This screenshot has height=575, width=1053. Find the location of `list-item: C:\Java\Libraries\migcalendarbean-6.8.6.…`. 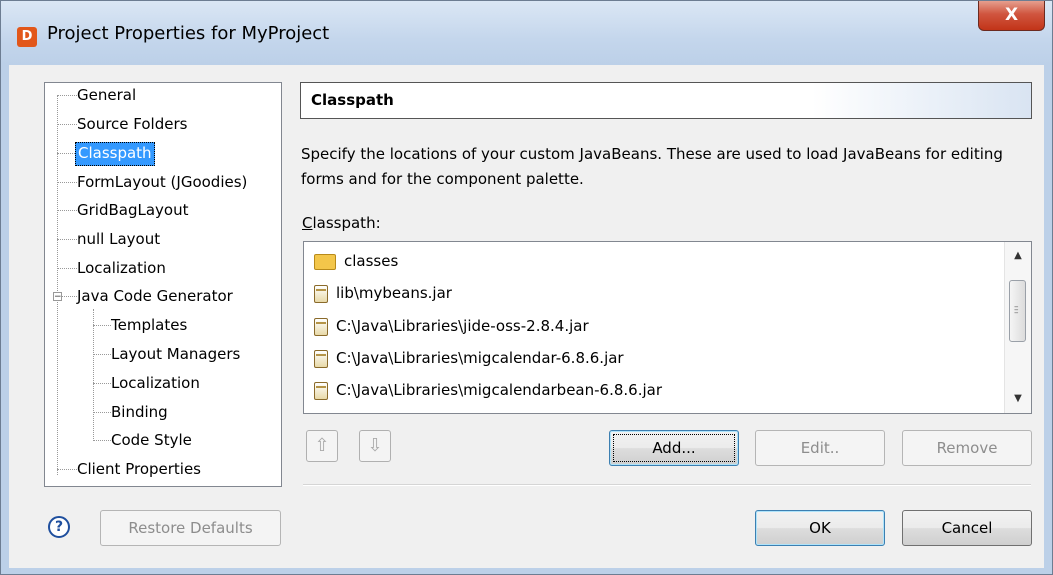

list-item: C:\Java\Libraries\migcalendarbean-6.8.6.… is located at coordinates (488, 390).